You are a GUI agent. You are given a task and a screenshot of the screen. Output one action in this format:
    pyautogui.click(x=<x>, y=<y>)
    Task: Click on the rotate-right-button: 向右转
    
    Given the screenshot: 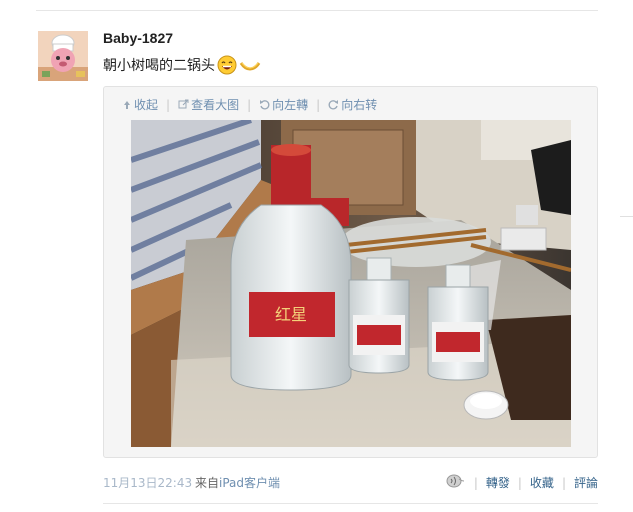 What is the action you would take?
    pyautogui.click(x=352, y=104)
    